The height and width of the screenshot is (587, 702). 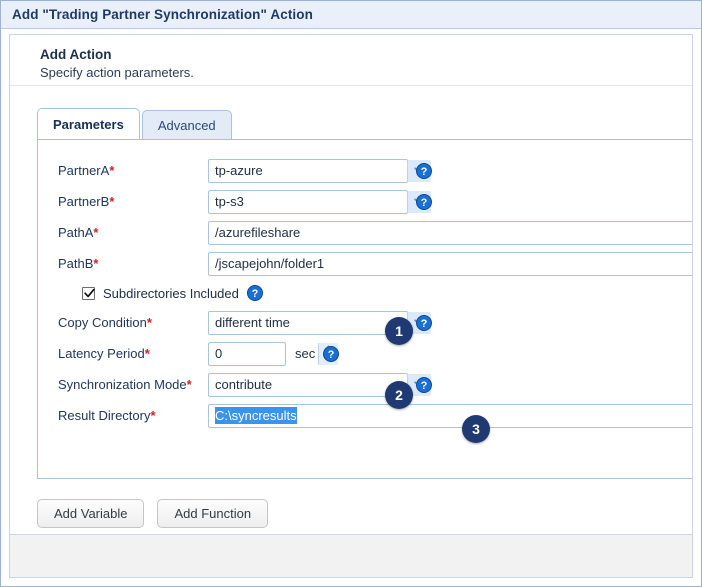 What do you see at coordinates (76, 232) in the screenshot?
I see `label-path-a-text: PathA` at bounding box center [76, 232].